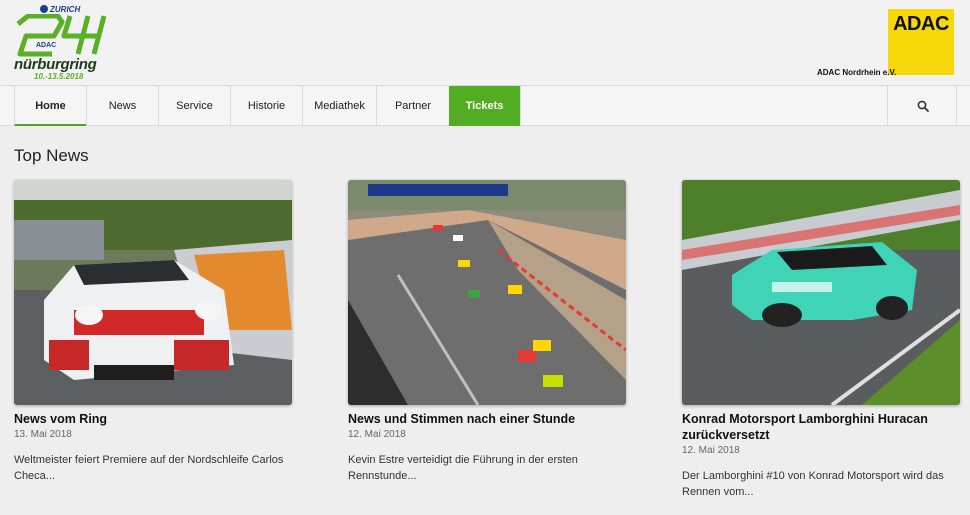  What do you see at coordinates (266, 106) in the screenshot?
I see `nav-item-historie: Historie` at bounding box center [266, 106].